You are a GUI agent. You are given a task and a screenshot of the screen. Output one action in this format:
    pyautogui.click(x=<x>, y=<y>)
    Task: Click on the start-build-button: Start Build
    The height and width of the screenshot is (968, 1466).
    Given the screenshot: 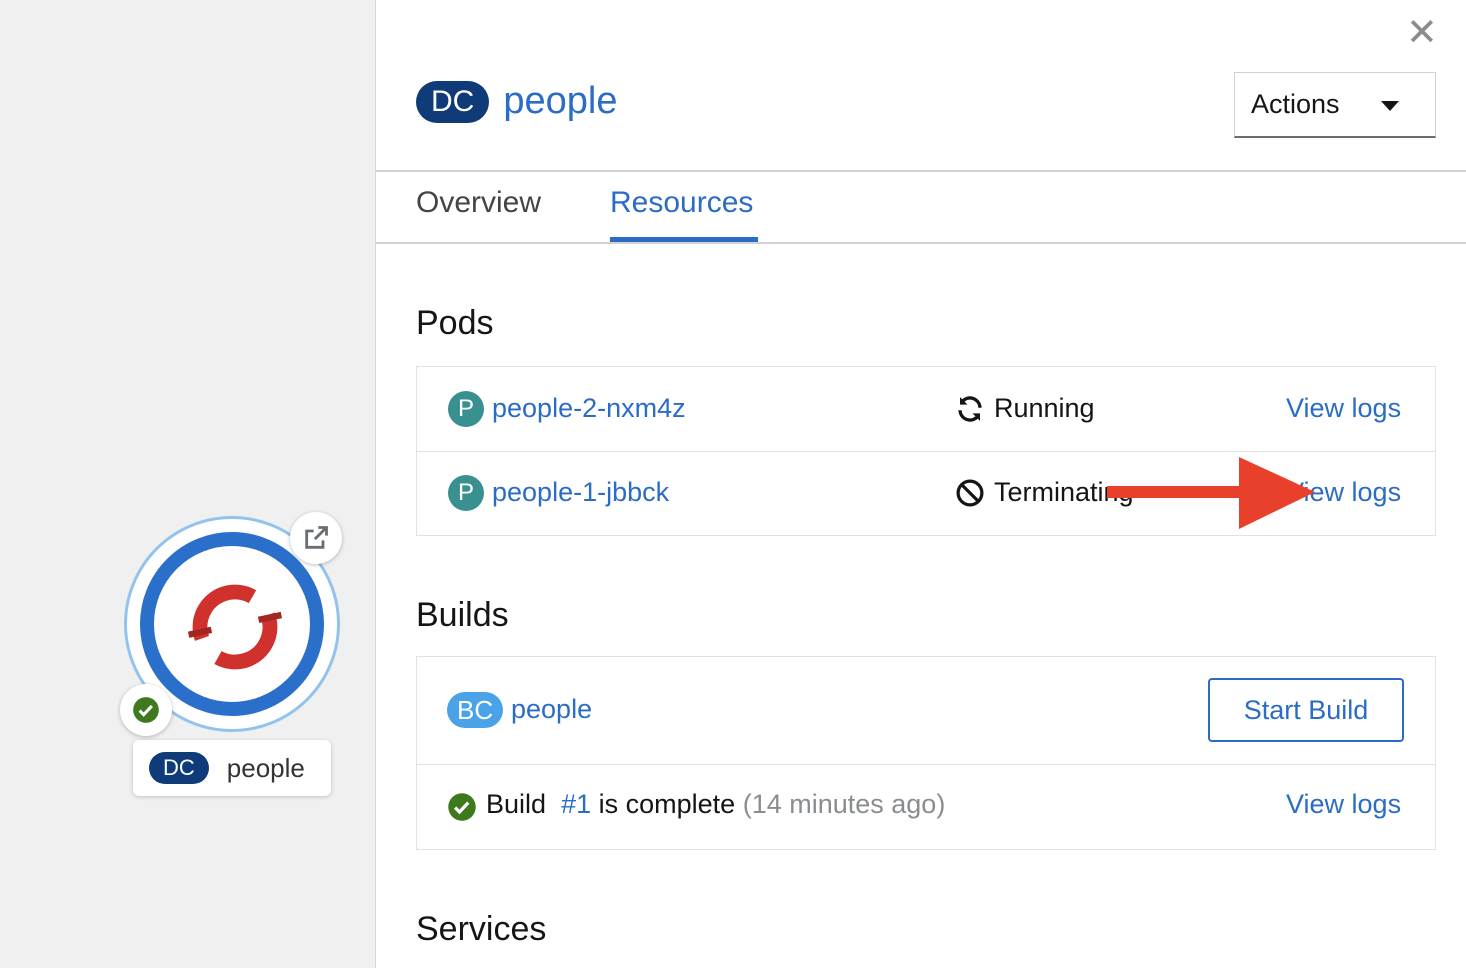 What is the action you would take?
    pyautogui.click(x=1306, y=710)
    